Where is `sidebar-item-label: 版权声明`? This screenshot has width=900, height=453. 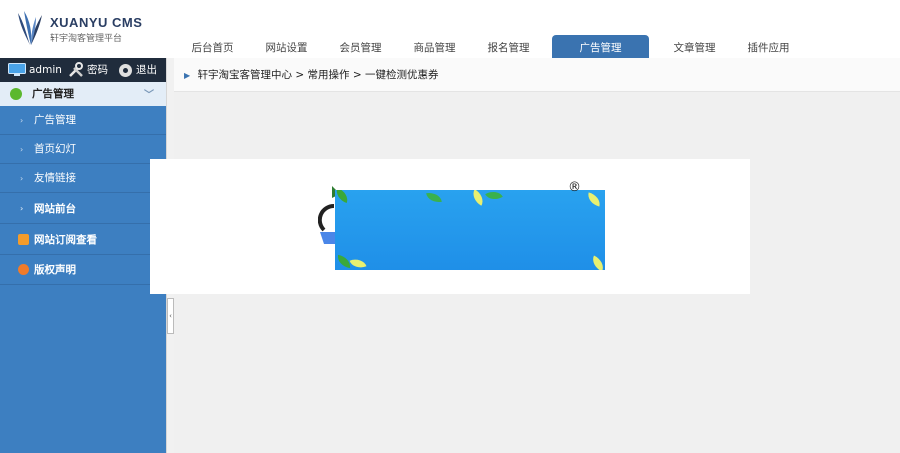
sidebar-item-label: 版权声明 is located at coordinates (55, 270).